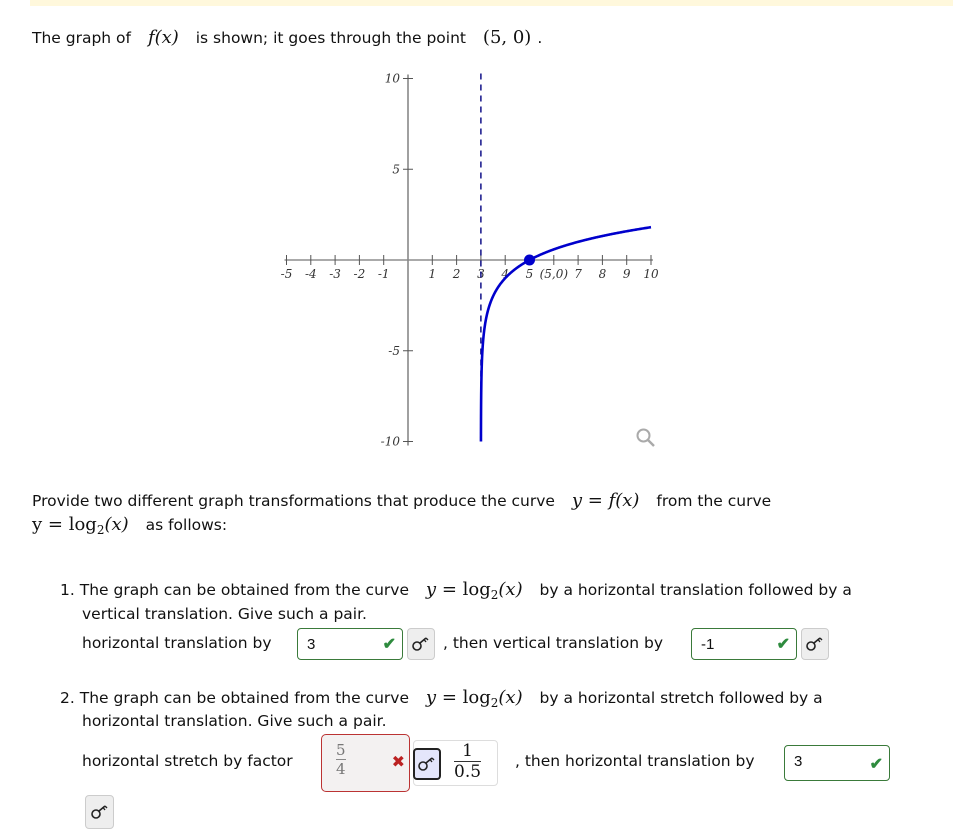 The height and width of the screenshot is (831, 953). Describe the element at coordinates (186, 525) in the screenshot. I see `prompt-text-3: as follows:` at that location.